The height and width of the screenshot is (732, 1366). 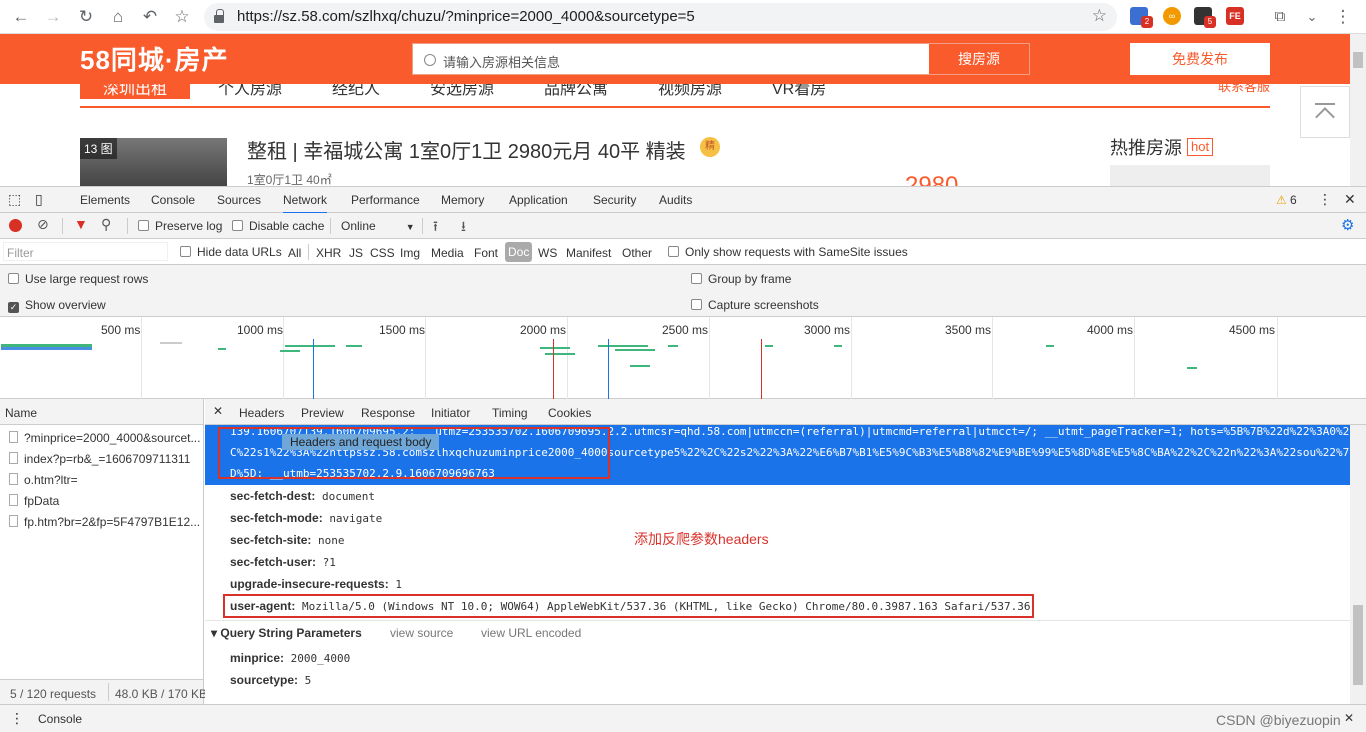 I want to click on tab-security: Security, so click(x=614, y=200).